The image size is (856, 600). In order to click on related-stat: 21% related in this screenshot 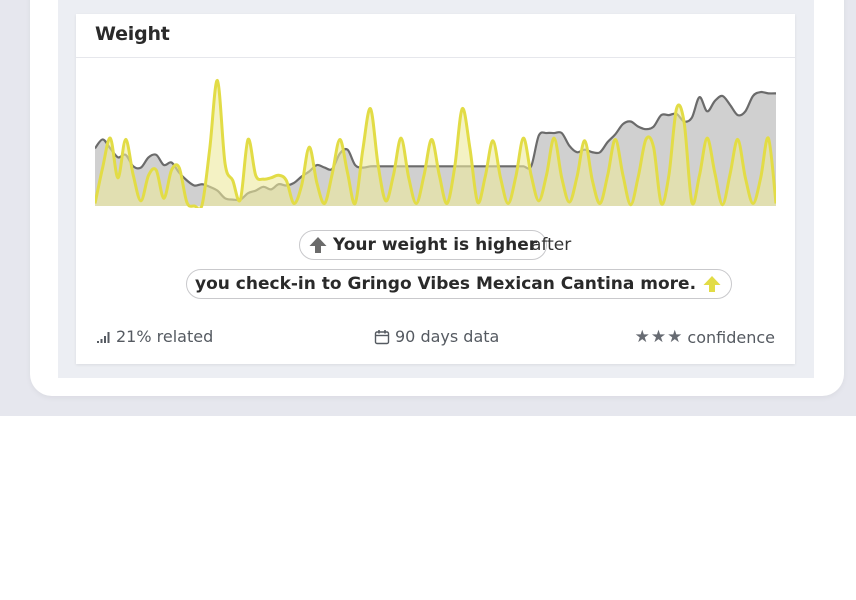, I will do `click(155, 336)`.